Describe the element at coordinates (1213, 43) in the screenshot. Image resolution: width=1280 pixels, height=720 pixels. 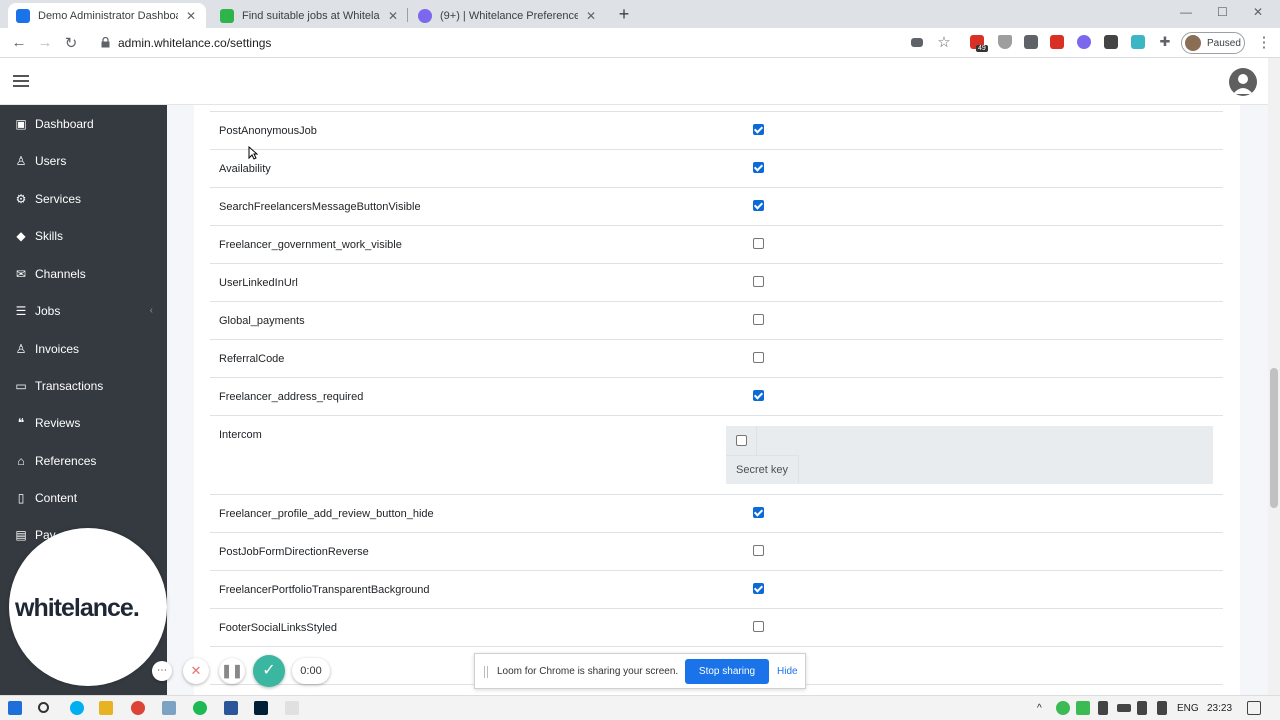
I see `profile-button: Paused` at that location.